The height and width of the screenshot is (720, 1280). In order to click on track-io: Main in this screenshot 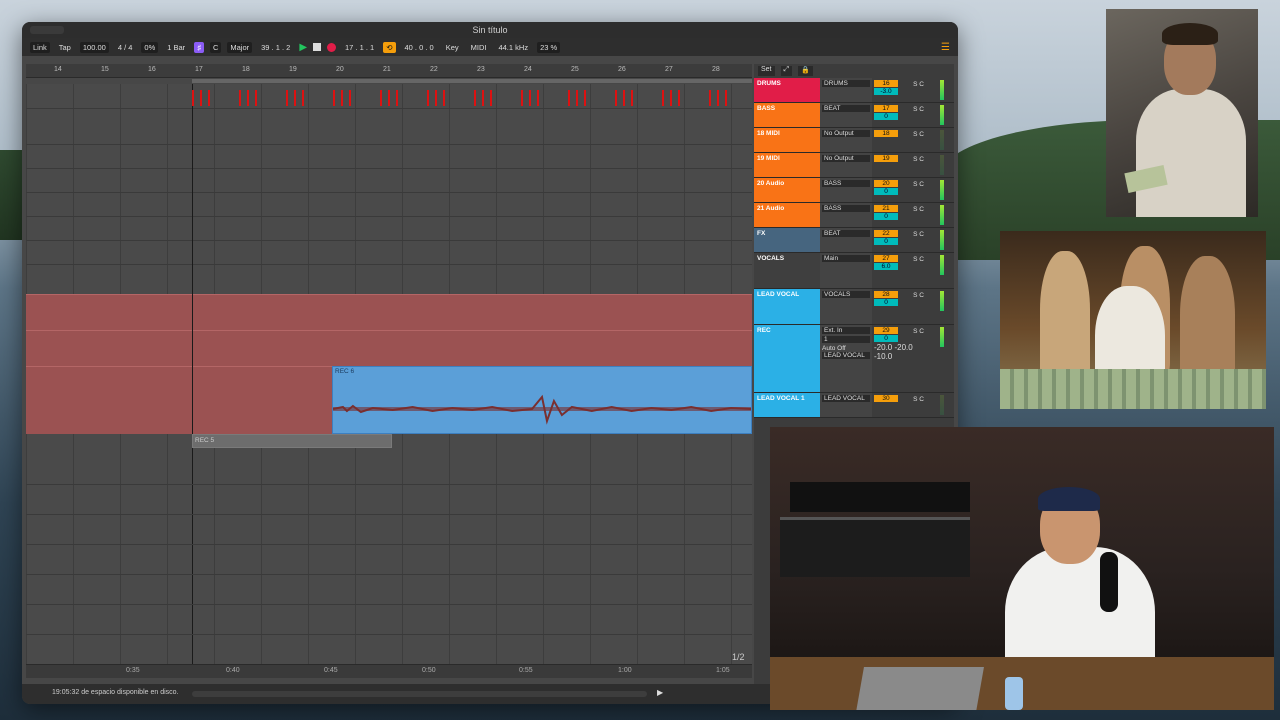, I will do `click(846, 270)`.